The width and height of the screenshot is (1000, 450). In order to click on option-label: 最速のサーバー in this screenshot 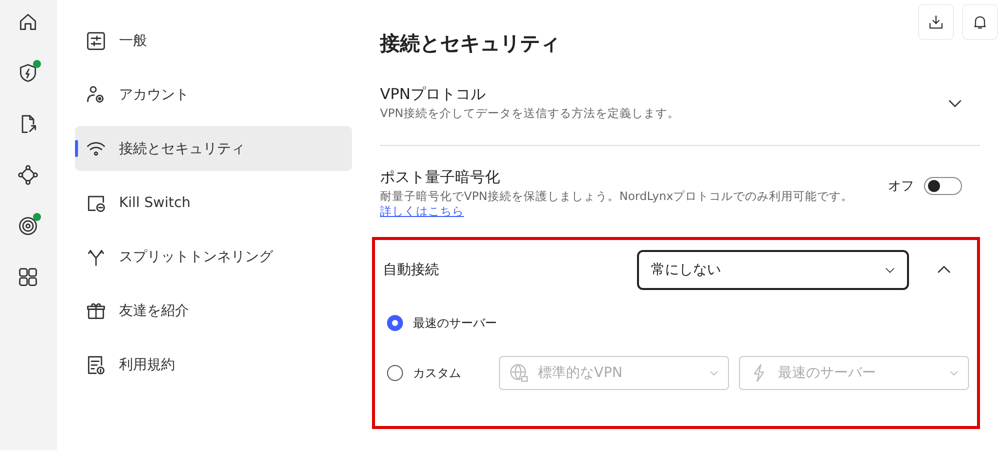, I will do `click(455, 323)`.